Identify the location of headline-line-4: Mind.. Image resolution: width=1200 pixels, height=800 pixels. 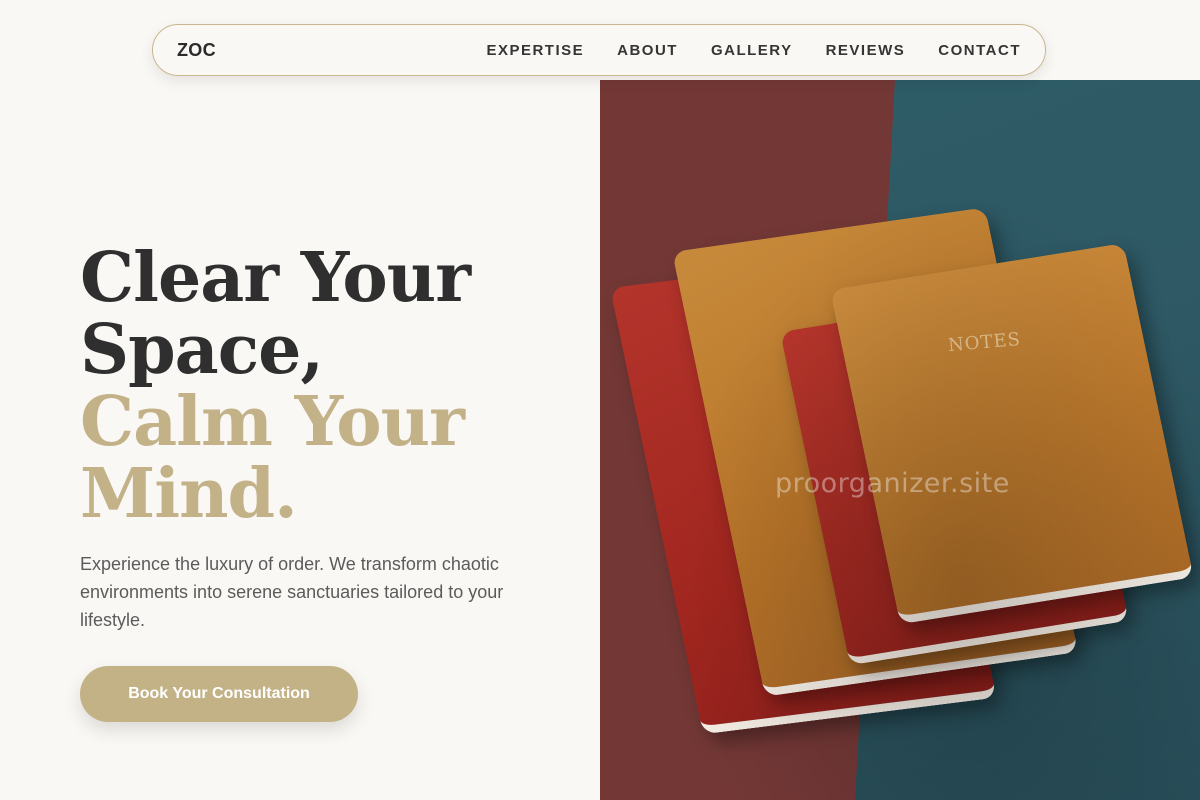
(189, 494).